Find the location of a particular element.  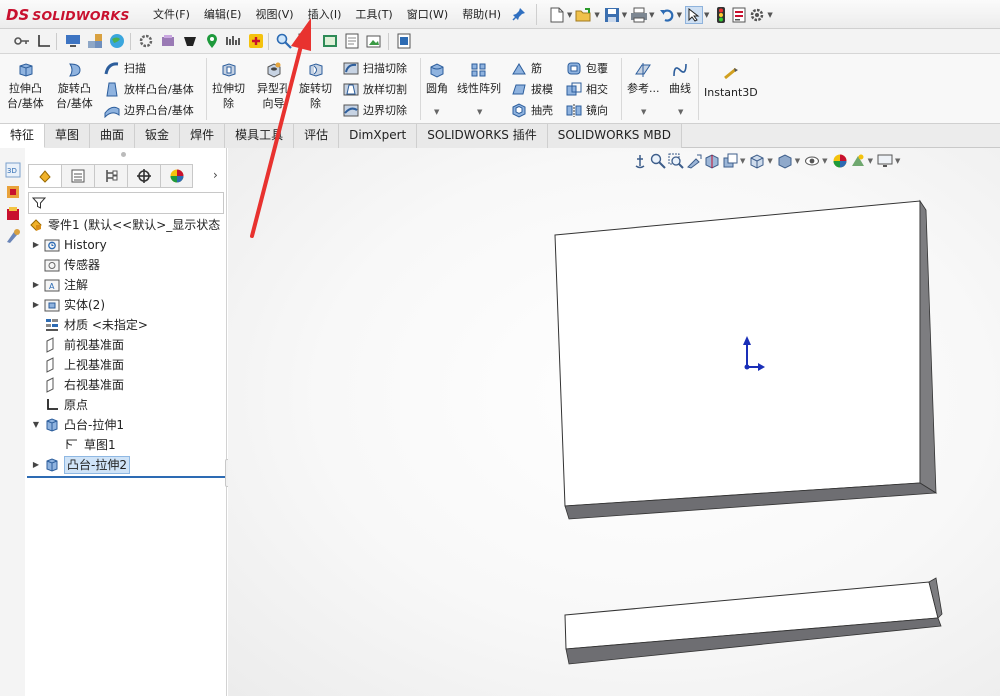

settings-gear-icon is located at coordinates (146, 41).